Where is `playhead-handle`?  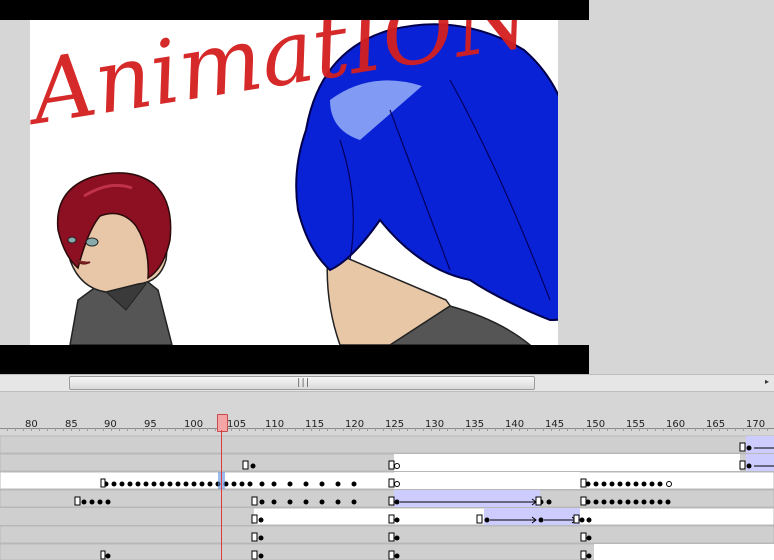 playhead-handle is located at coordinates (222, 423).